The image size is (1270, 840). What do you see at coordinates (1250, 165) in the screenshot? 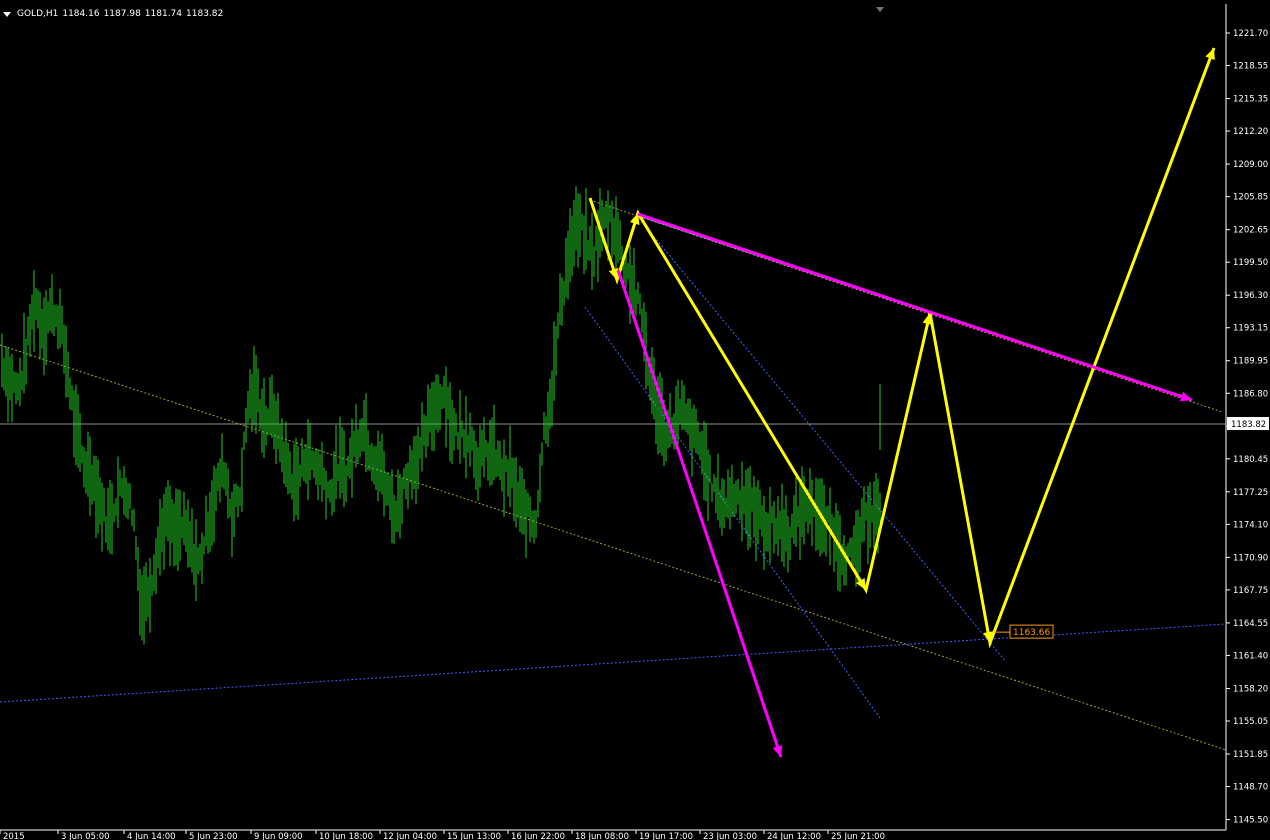
I see `y-tick-label: 1209.00` at bounding box center [1250, 165].